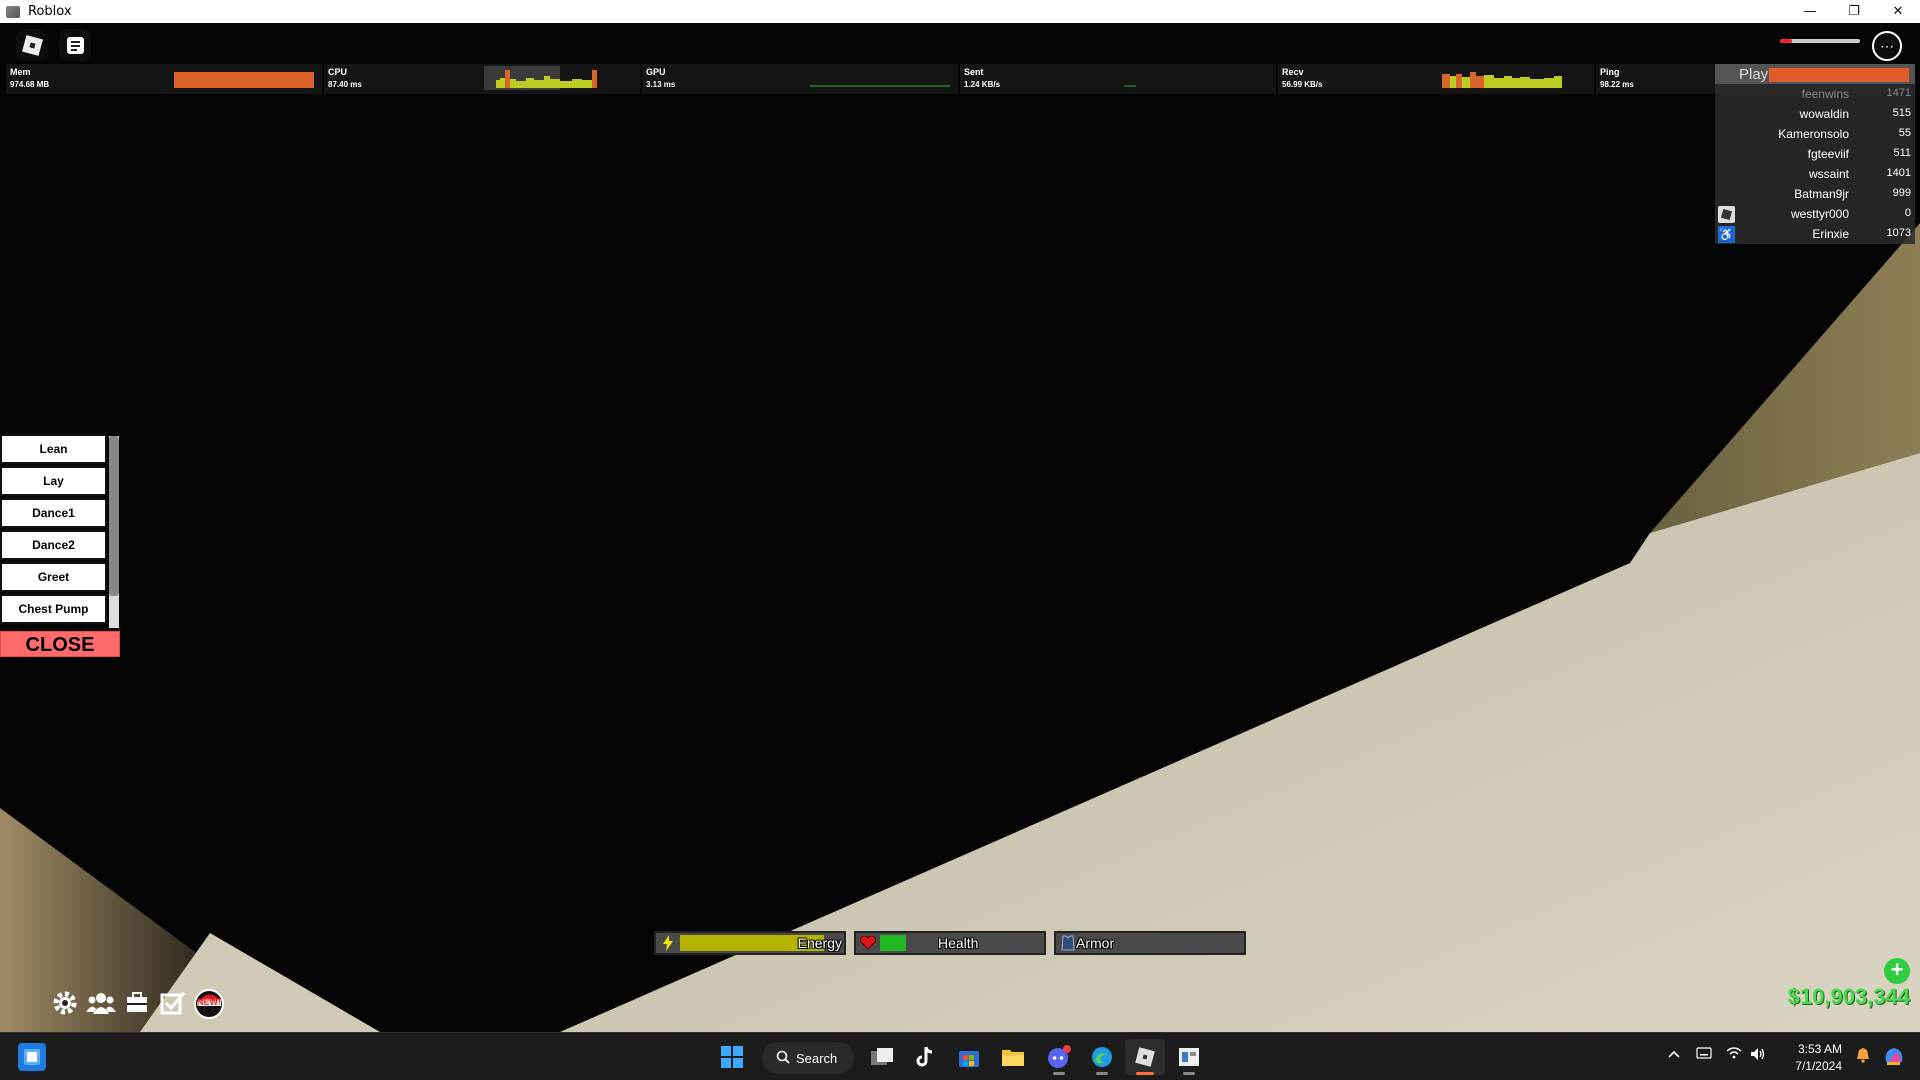 This screenshot has width=1920, height=1080. I want to click on perf-recv: Recv 56.99 KB/s, so click(1436, 79).